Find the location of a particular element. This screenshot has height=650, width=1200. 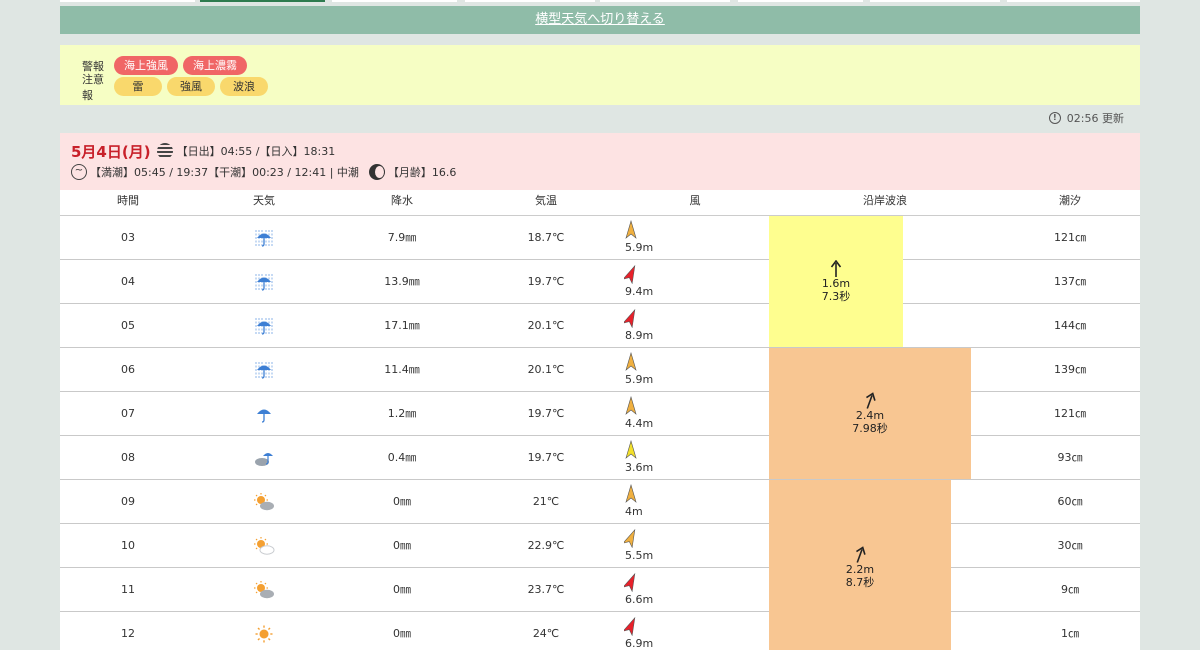

wind-cell: 9.4m is located at coordinates (654, 283).